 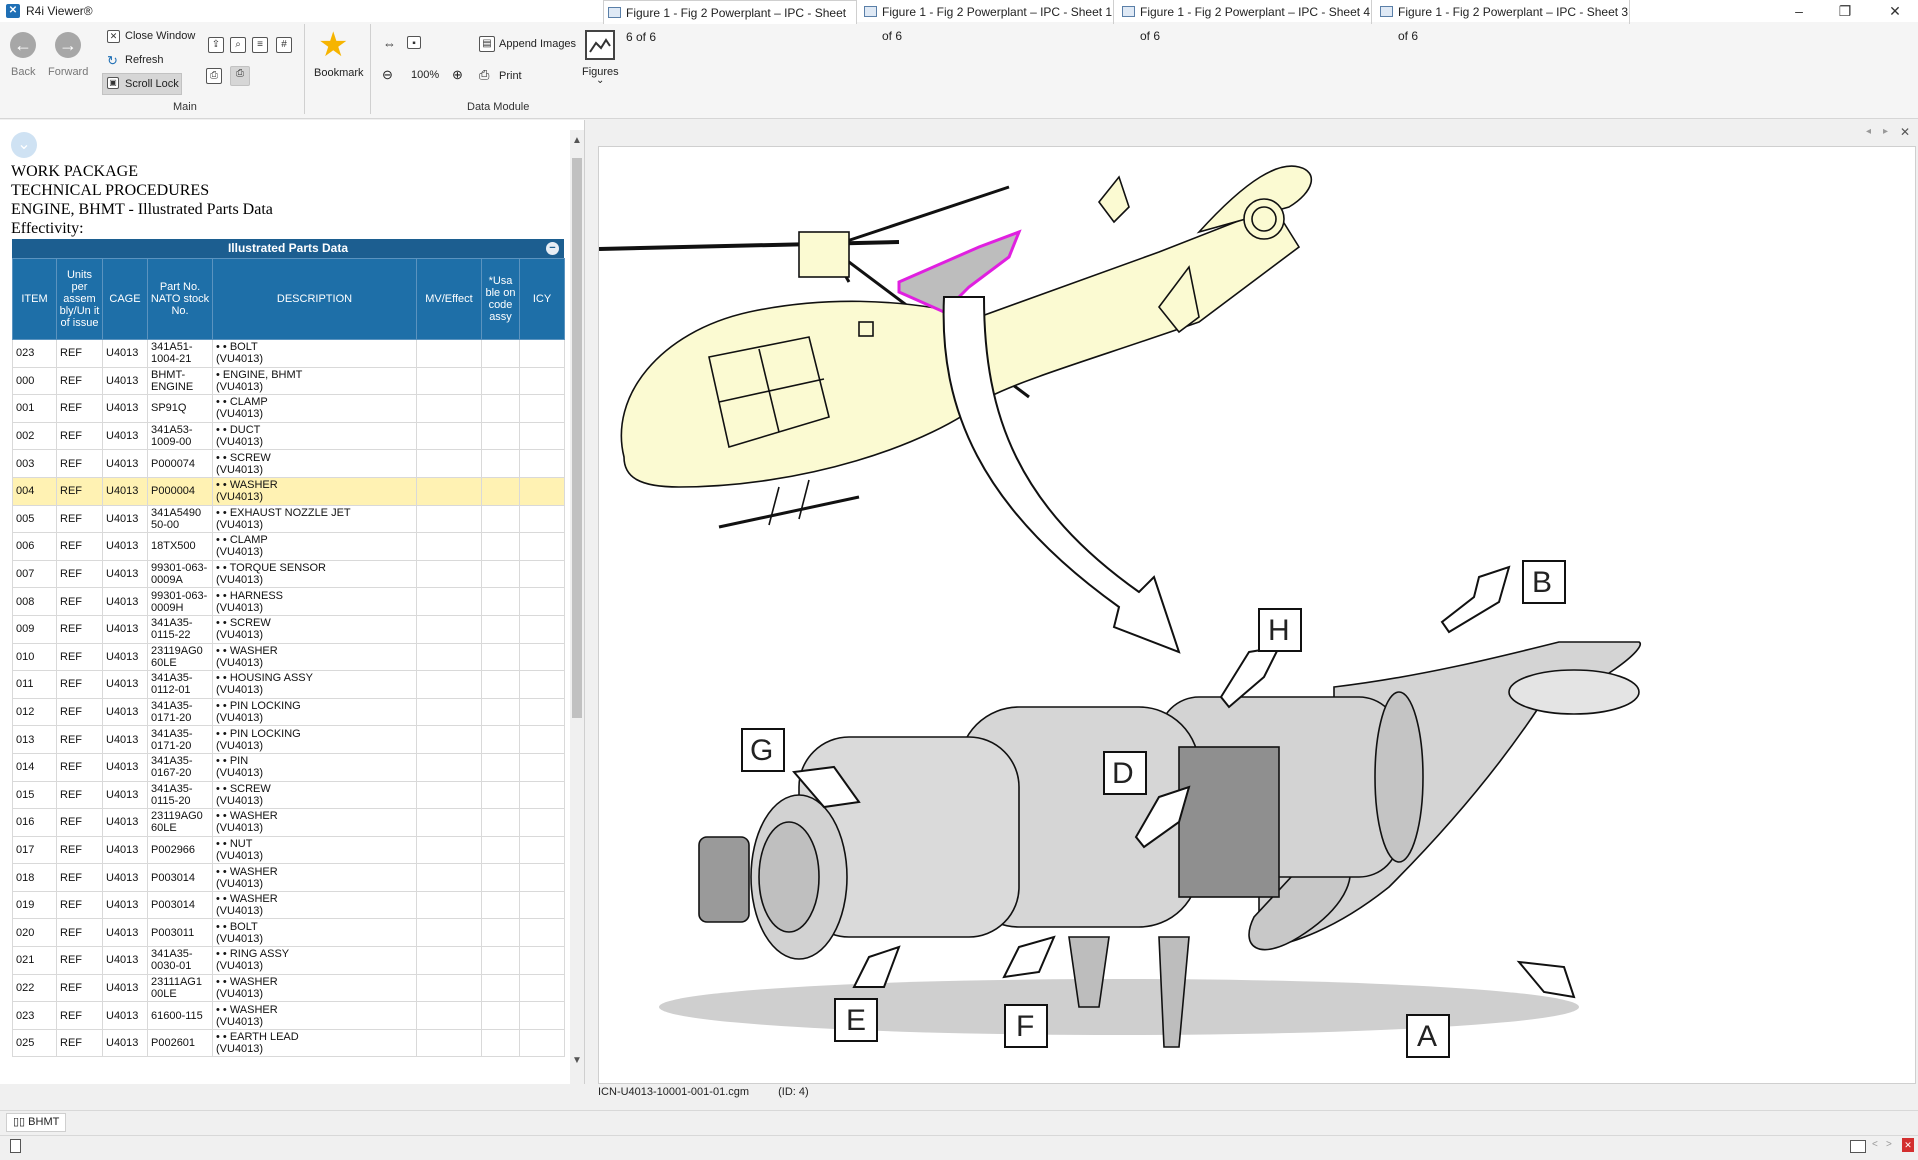 I want to click on column-header: MV/Effect, so click(x=449, y=299).